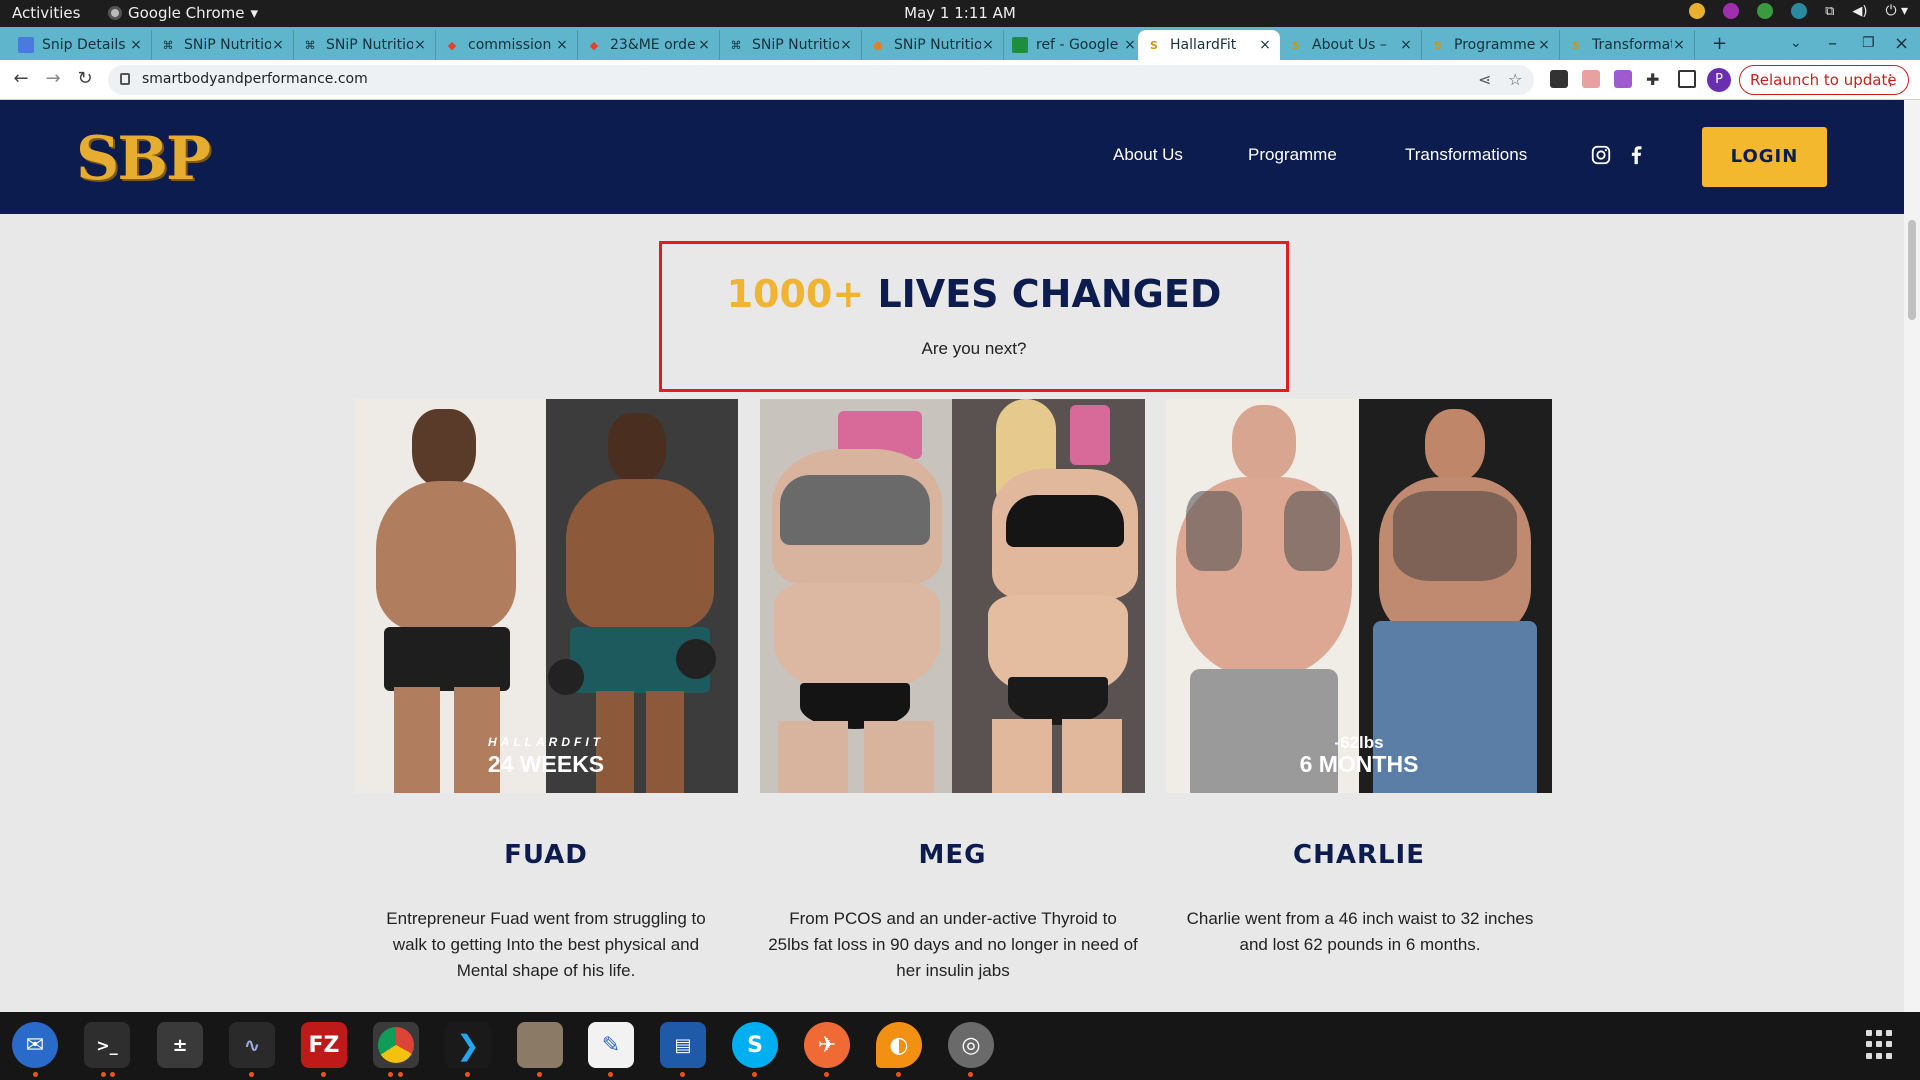 This screenshot has width=1920, height=1080. I want to click on chrome-tray-icon, so click(1697, 11).